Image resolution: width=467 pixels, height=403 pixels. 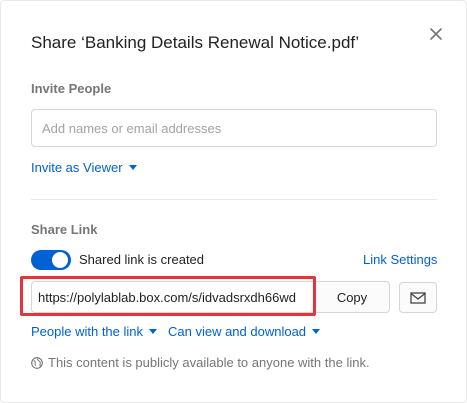 I want to click on invite-permission-dropdown: Invite as Viewer, so click(x=84, y=167).